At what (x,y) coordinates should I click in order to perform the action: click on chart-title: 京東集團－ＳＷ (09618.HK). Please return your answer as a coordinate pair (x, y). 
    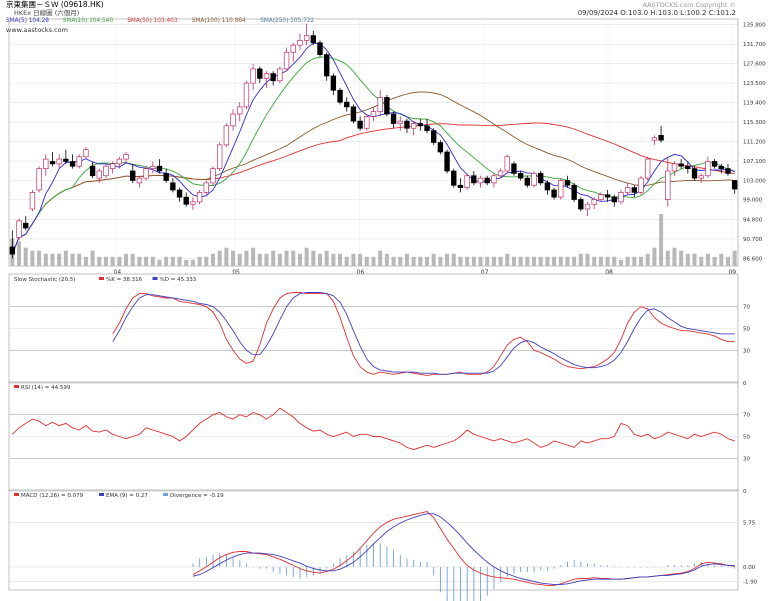
    Looking at the image, I should click on (55, 4).